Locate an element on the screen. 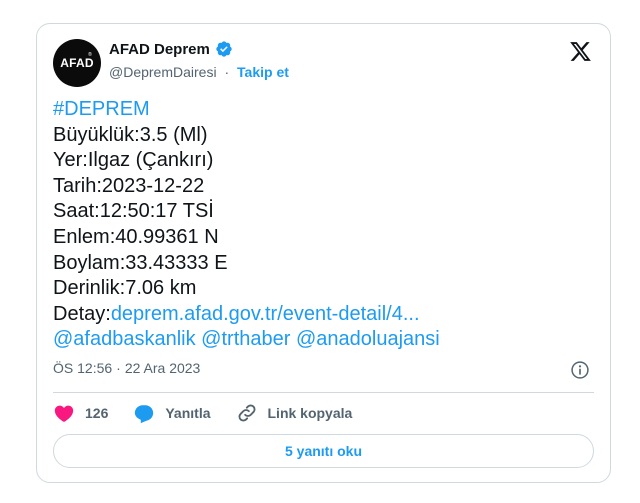 The height and width of the screenshot is (503, 640). tweet-line-depth: Derinlik:7.06 km is located at coordinates (125, 288).